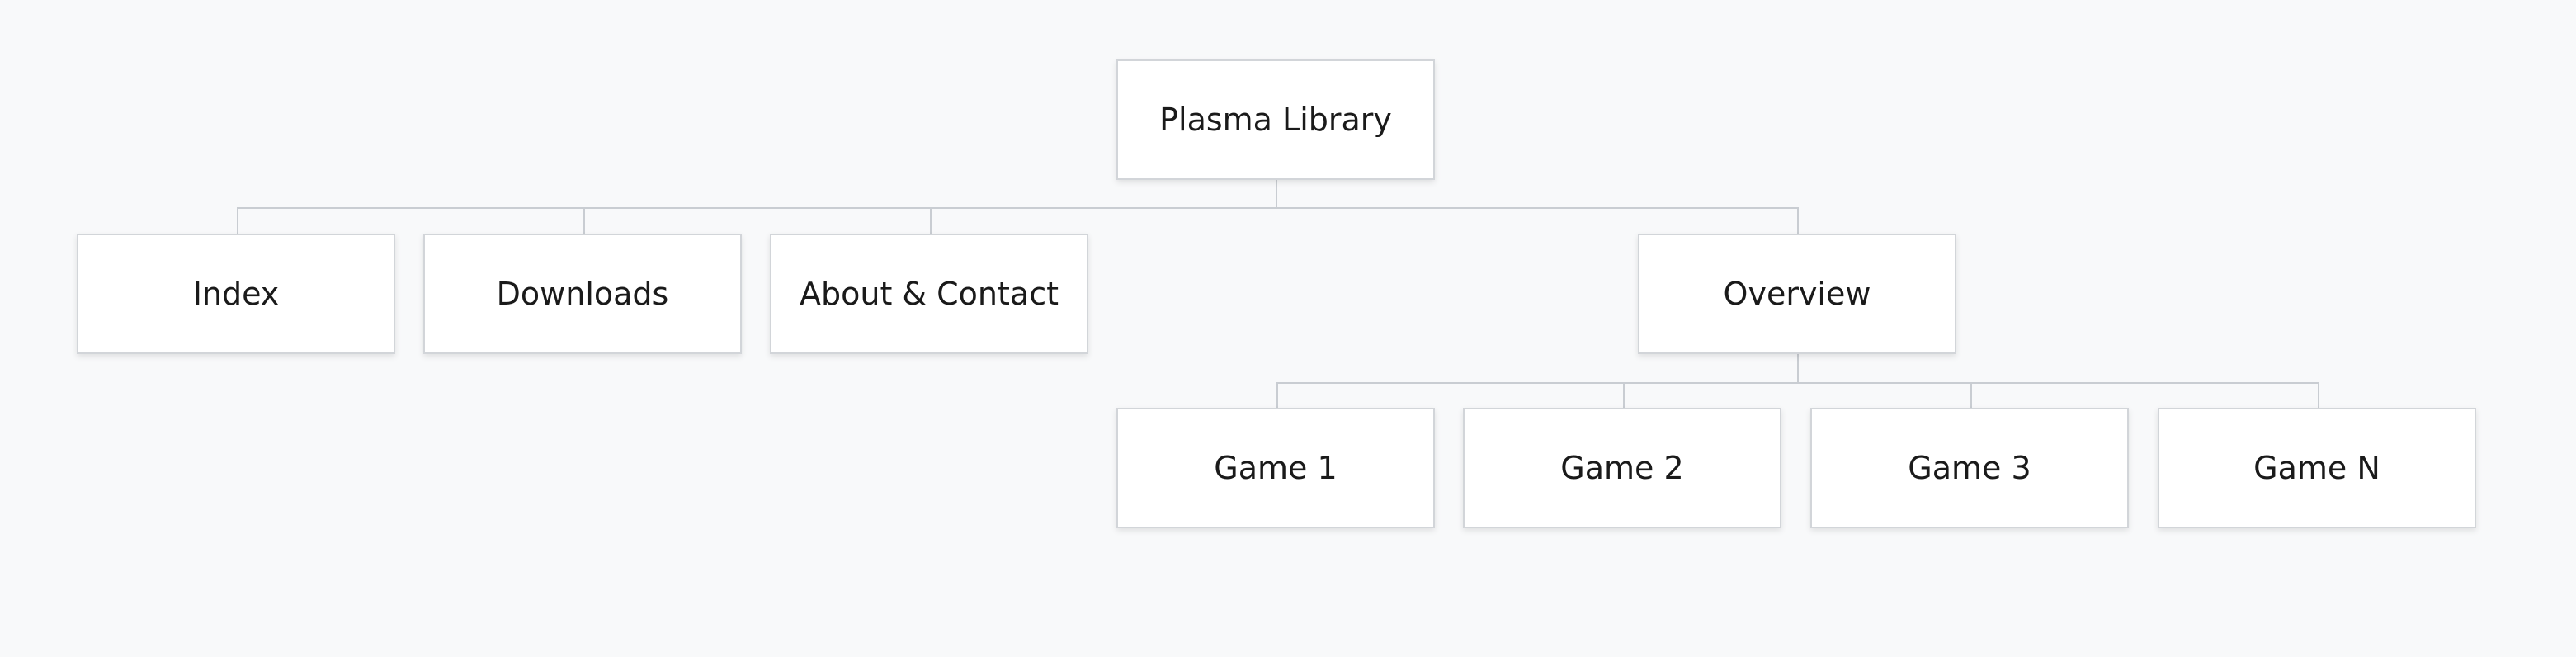 Image resolution: width=2576 pixels, height=657 pixels. I want to click on connector-root-down, so click(1276, 194).